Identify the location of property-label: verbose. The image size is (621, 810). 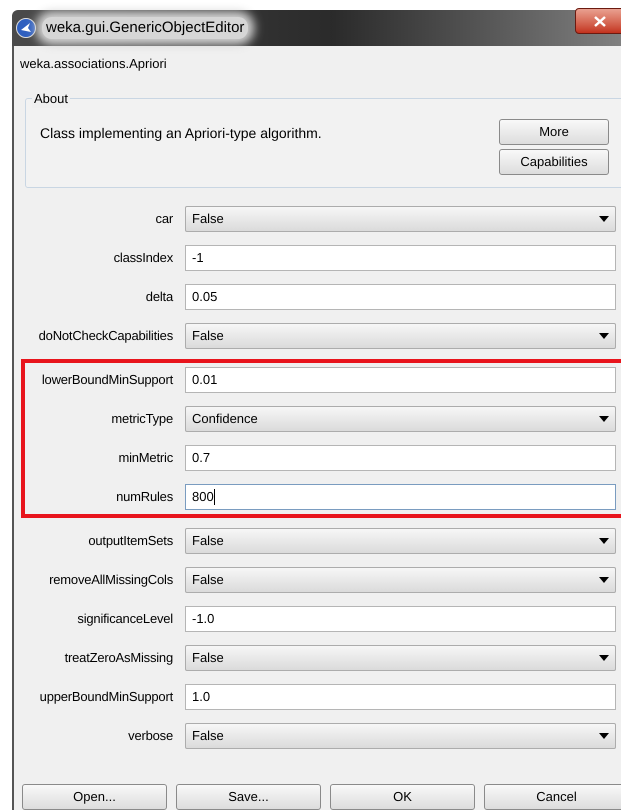
(150, 735).